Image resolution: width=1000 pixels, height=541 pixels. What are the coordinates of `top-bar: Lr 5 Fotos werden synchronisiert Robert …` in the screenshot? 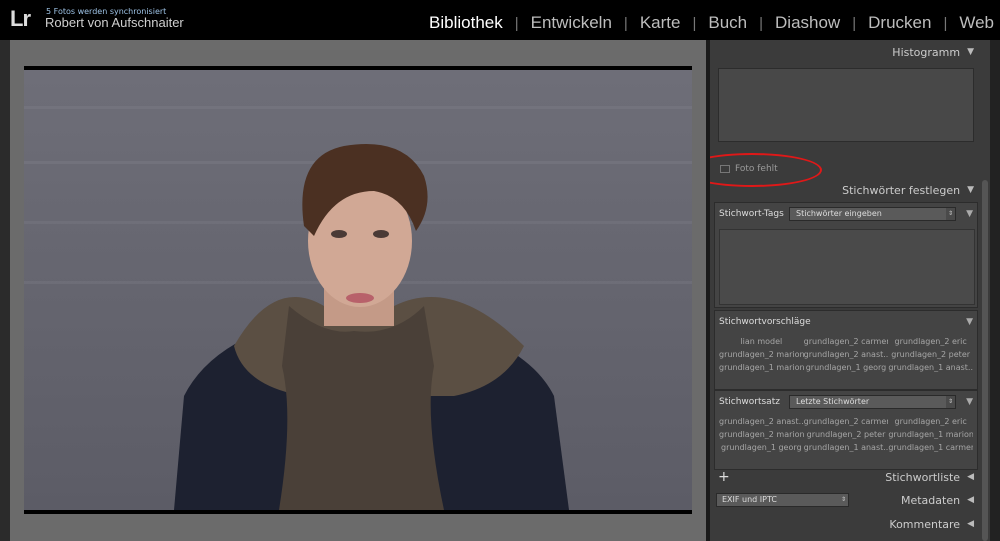 It's located at (500, 20).